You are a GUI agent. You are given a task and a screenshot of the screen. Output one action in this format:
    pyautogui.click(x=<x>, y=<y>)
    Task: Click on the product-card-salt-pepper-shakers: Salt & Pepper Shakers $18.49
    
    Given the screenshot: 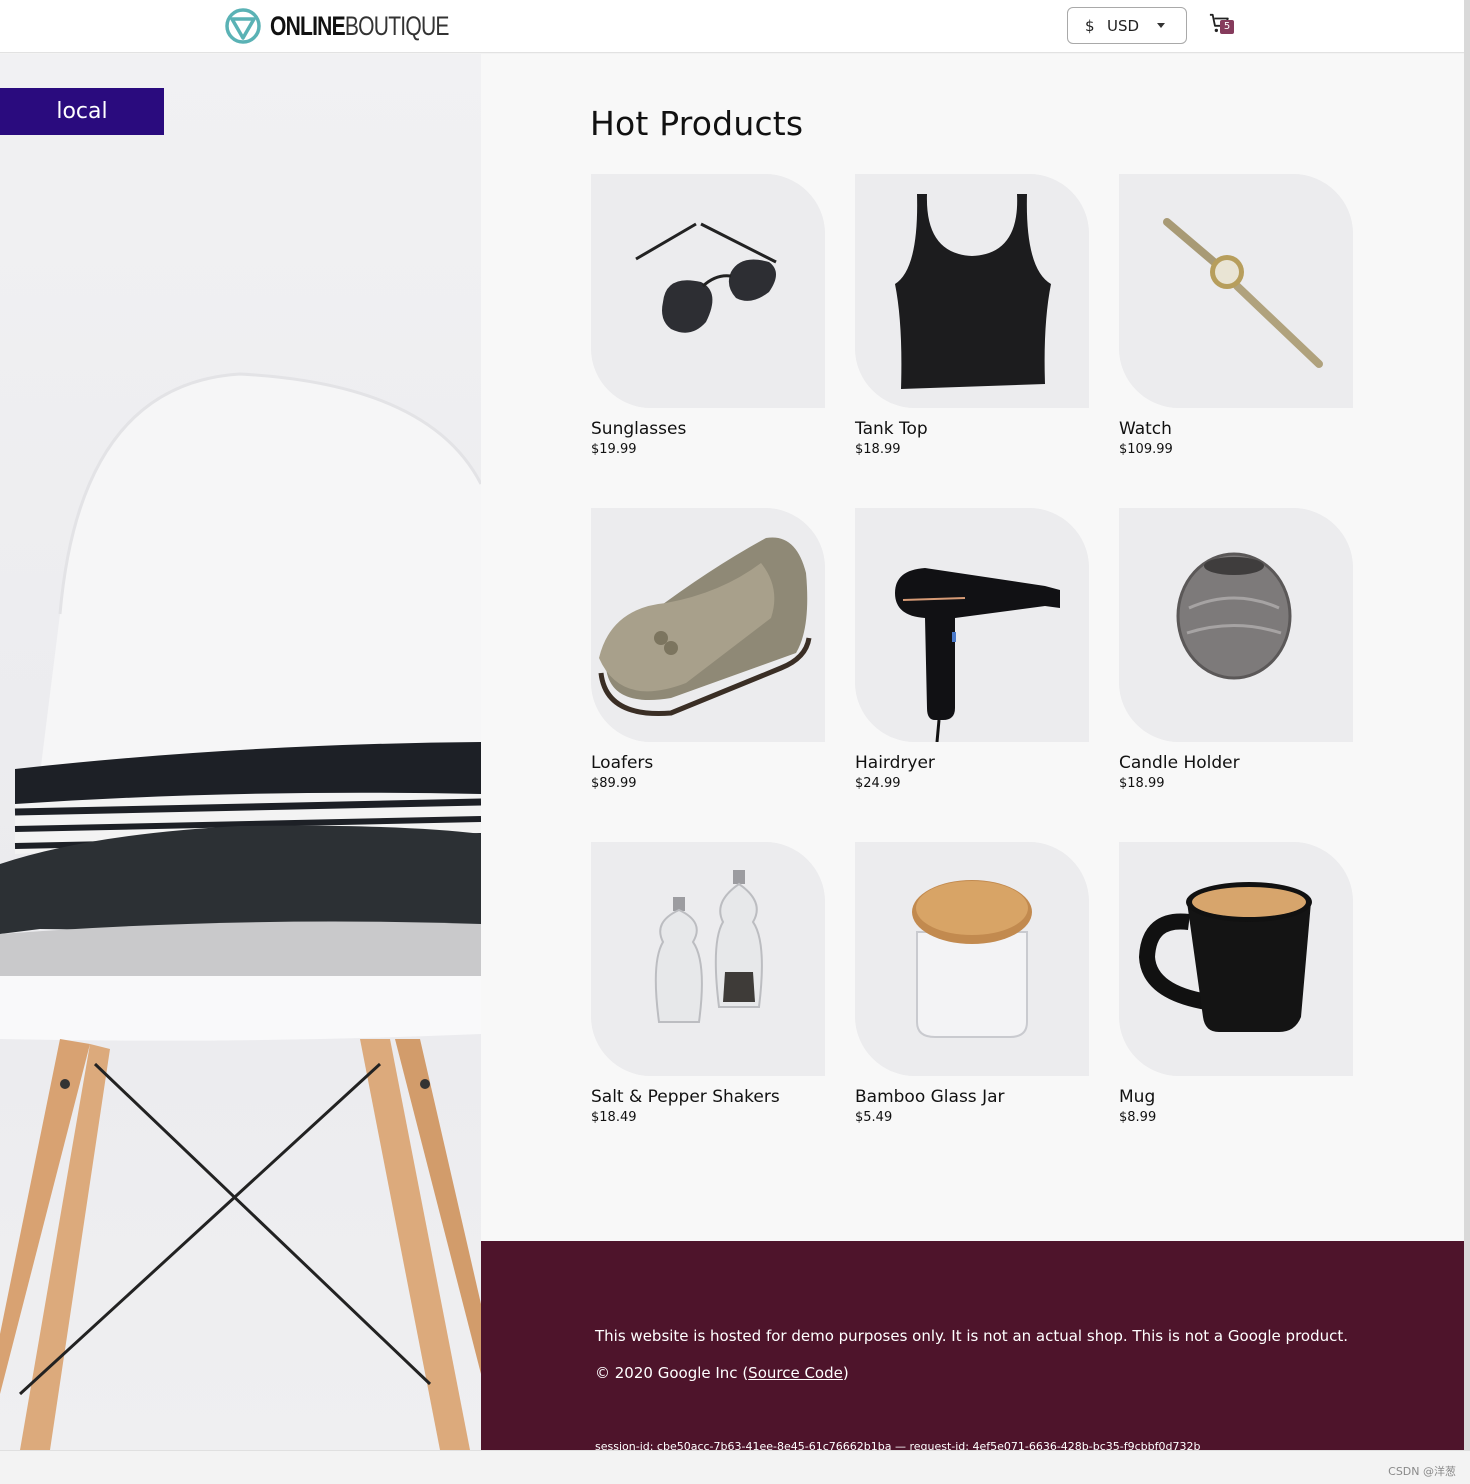 What is the action you would take?
    pyautogui.click(x=708, y=1009)
    